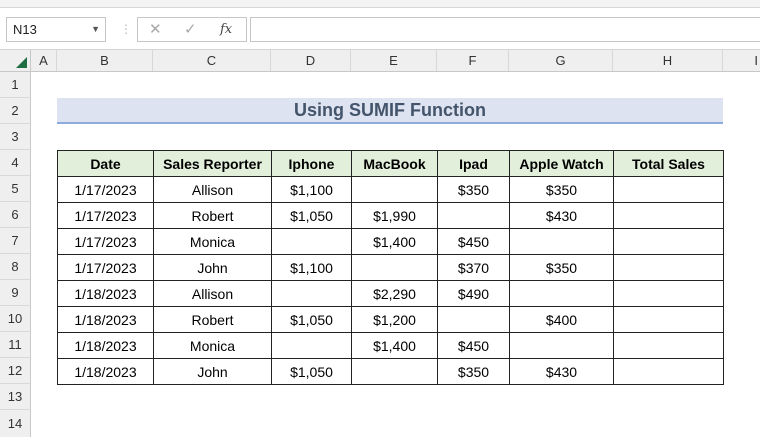 This screenshot has width=760, height=437. Describe the element at coordinates (15, 241) in the screenshot. I see `row-header-7: 7` at that location.